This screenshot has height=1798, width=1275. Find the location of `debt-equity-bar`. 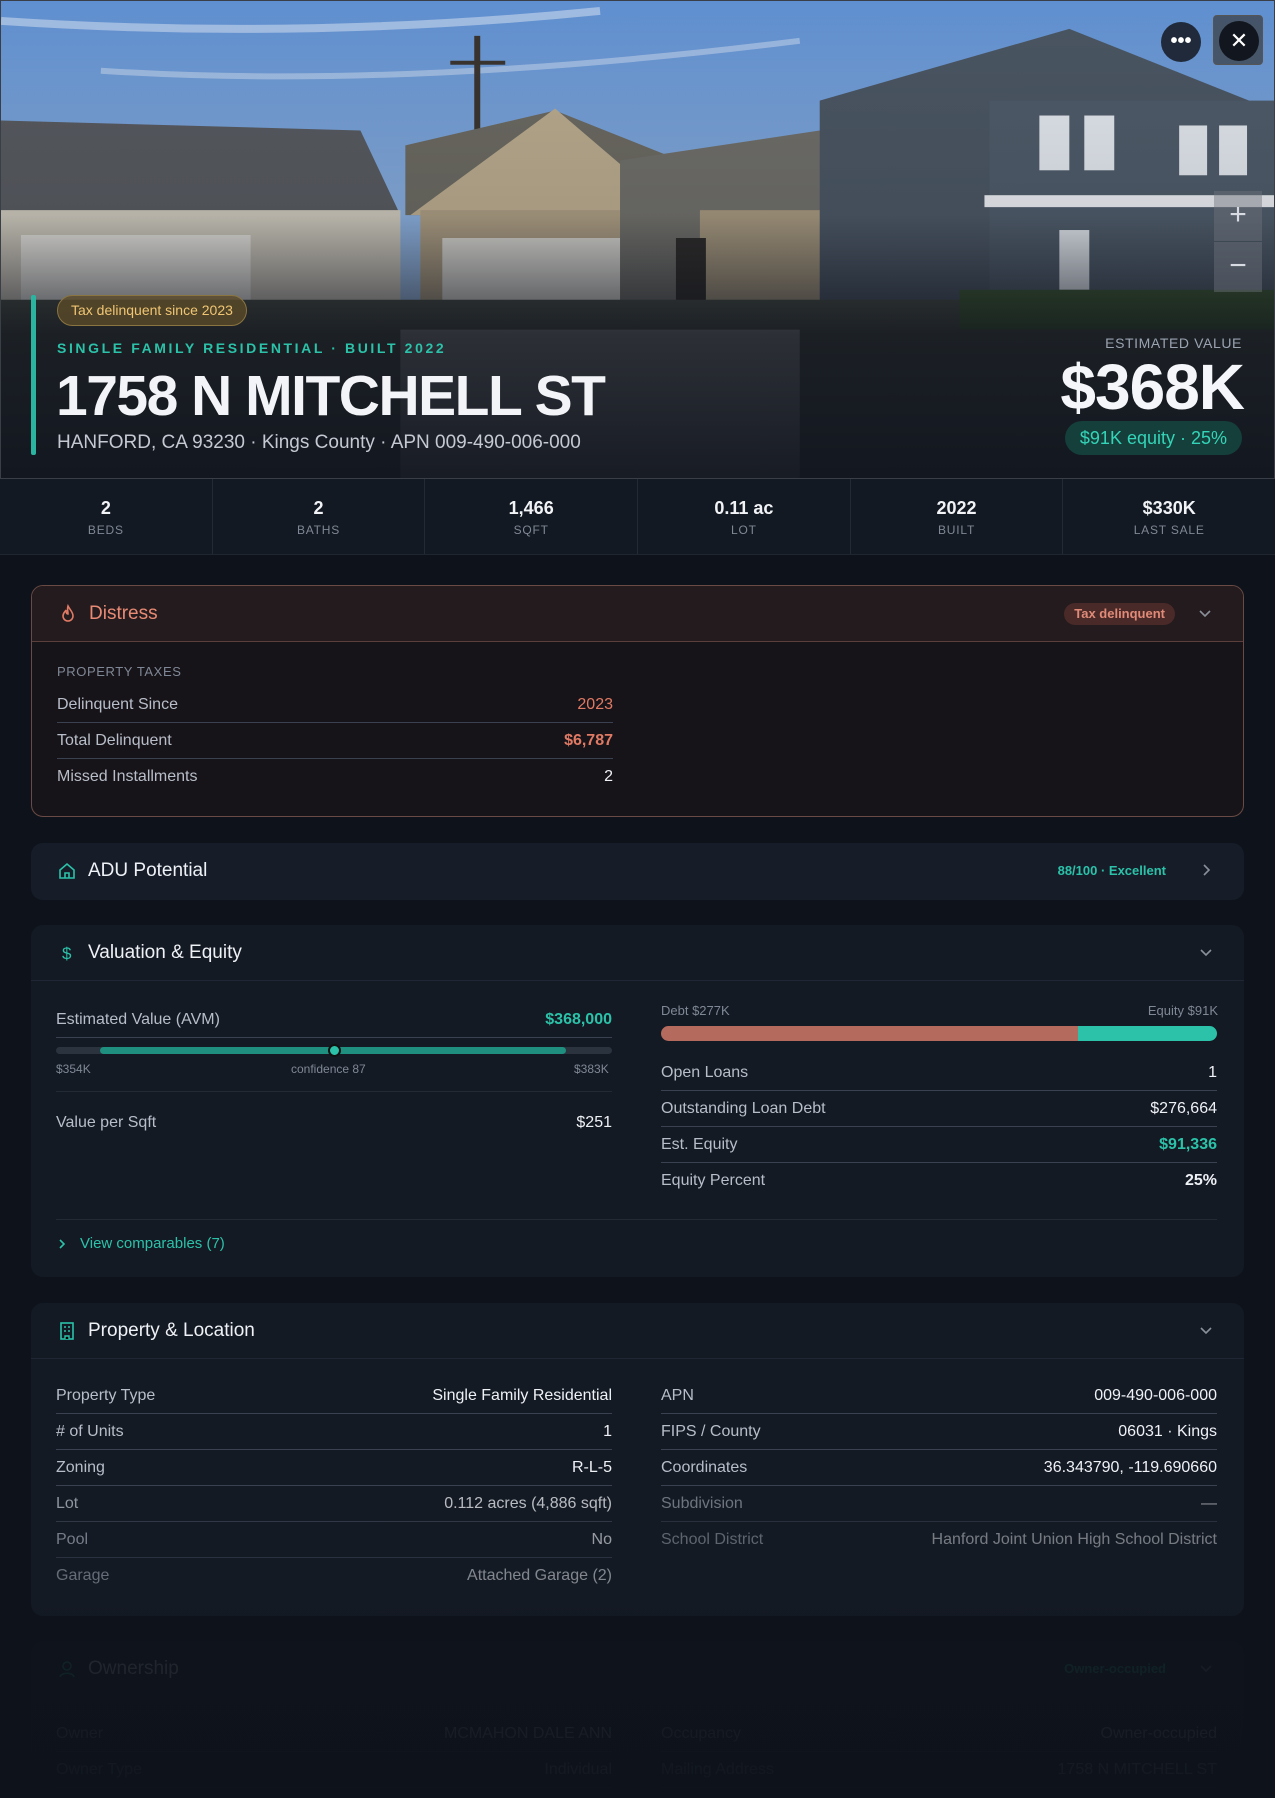

debt-equity-bar is located at coordinates (939, 1033).